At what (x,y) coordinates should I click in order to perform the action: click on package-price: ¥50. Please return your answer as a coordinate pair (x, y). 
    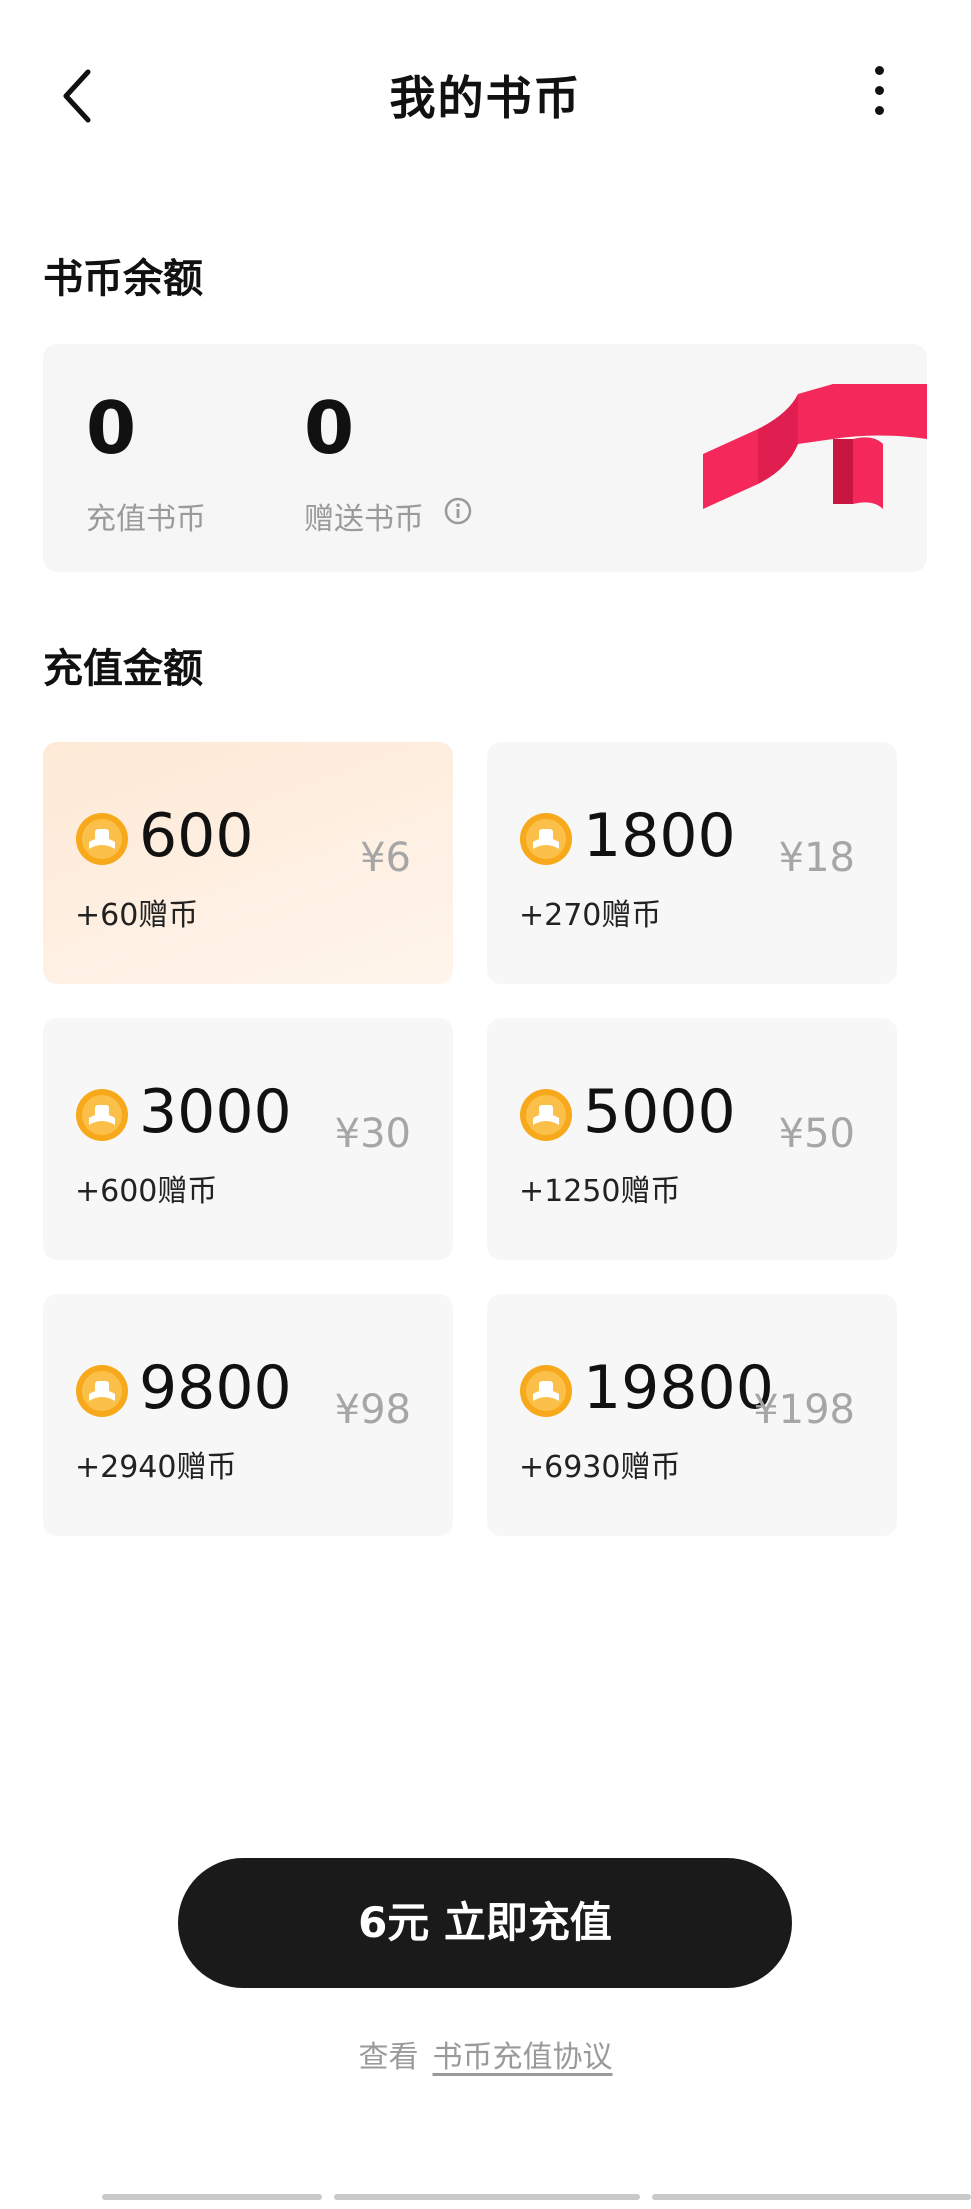
    Looking at the image, I should click on (816, 1134).